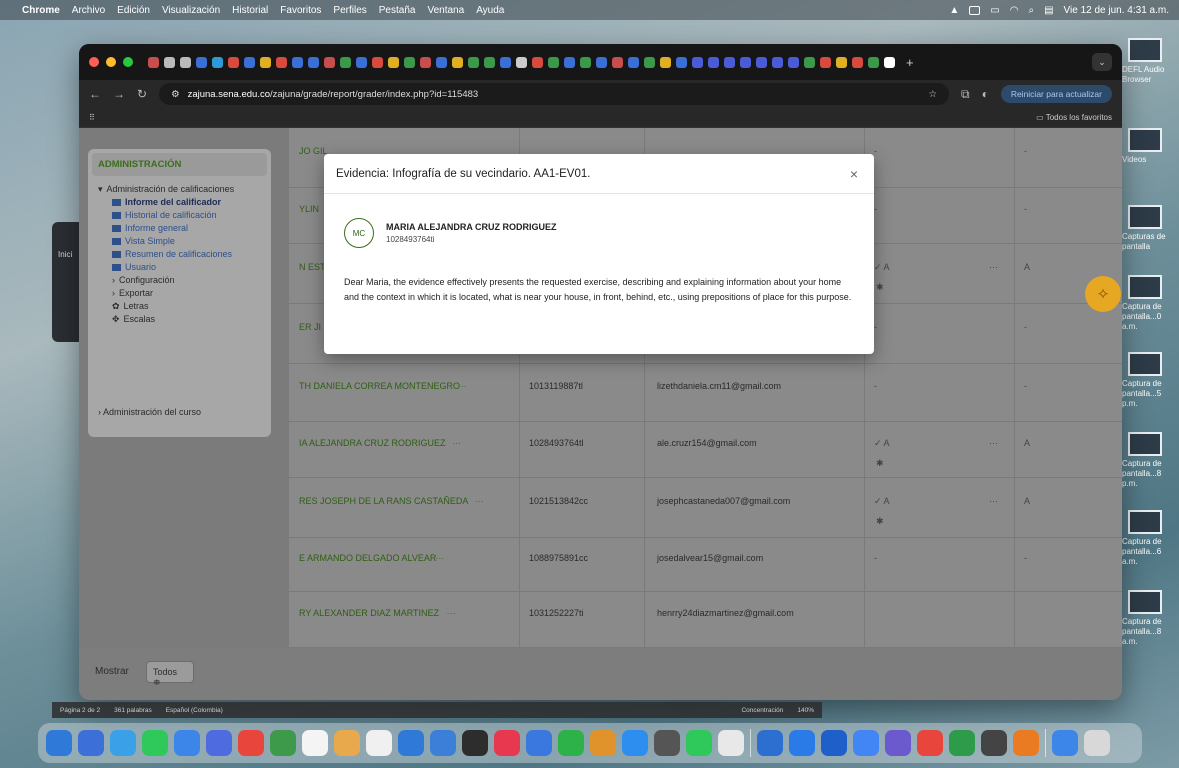 The image size is (1179, 768). I want to click on menu-item-perfiles: Perfiles, so click(349, 10).